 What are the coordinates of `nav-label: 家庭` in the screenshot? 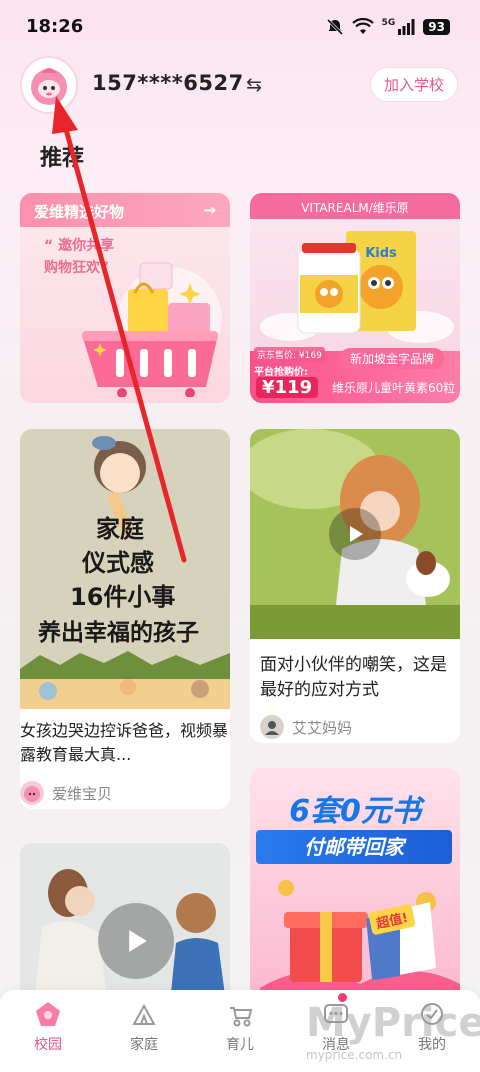 It's located at (144, 1045).